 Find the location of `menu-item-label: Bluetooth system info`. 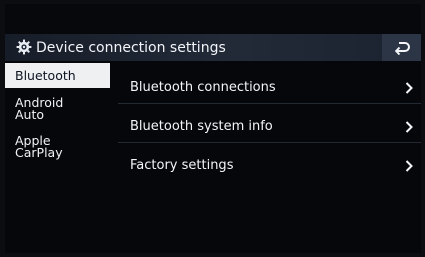

menu-item-label: Bluetooth system info is located at coordinates (201, 126).